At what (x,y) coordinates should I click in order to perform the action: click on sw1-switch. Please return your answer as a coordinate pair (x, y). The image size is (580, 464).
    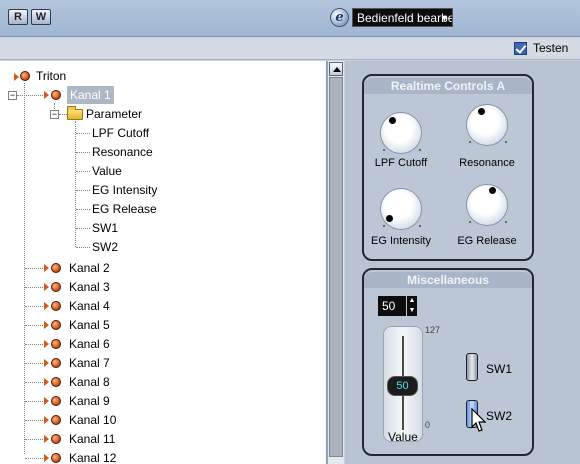
    Looking at the image, I should click on (472, 367).